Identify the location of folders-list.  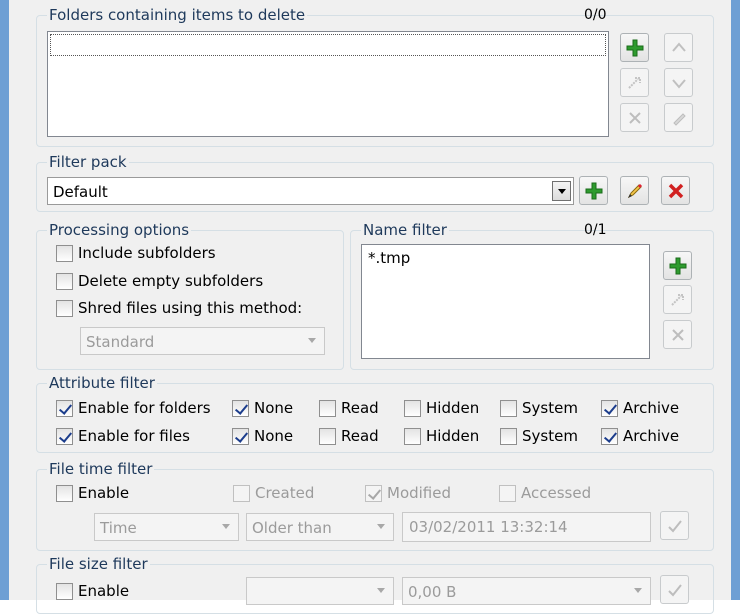
(328, 84).